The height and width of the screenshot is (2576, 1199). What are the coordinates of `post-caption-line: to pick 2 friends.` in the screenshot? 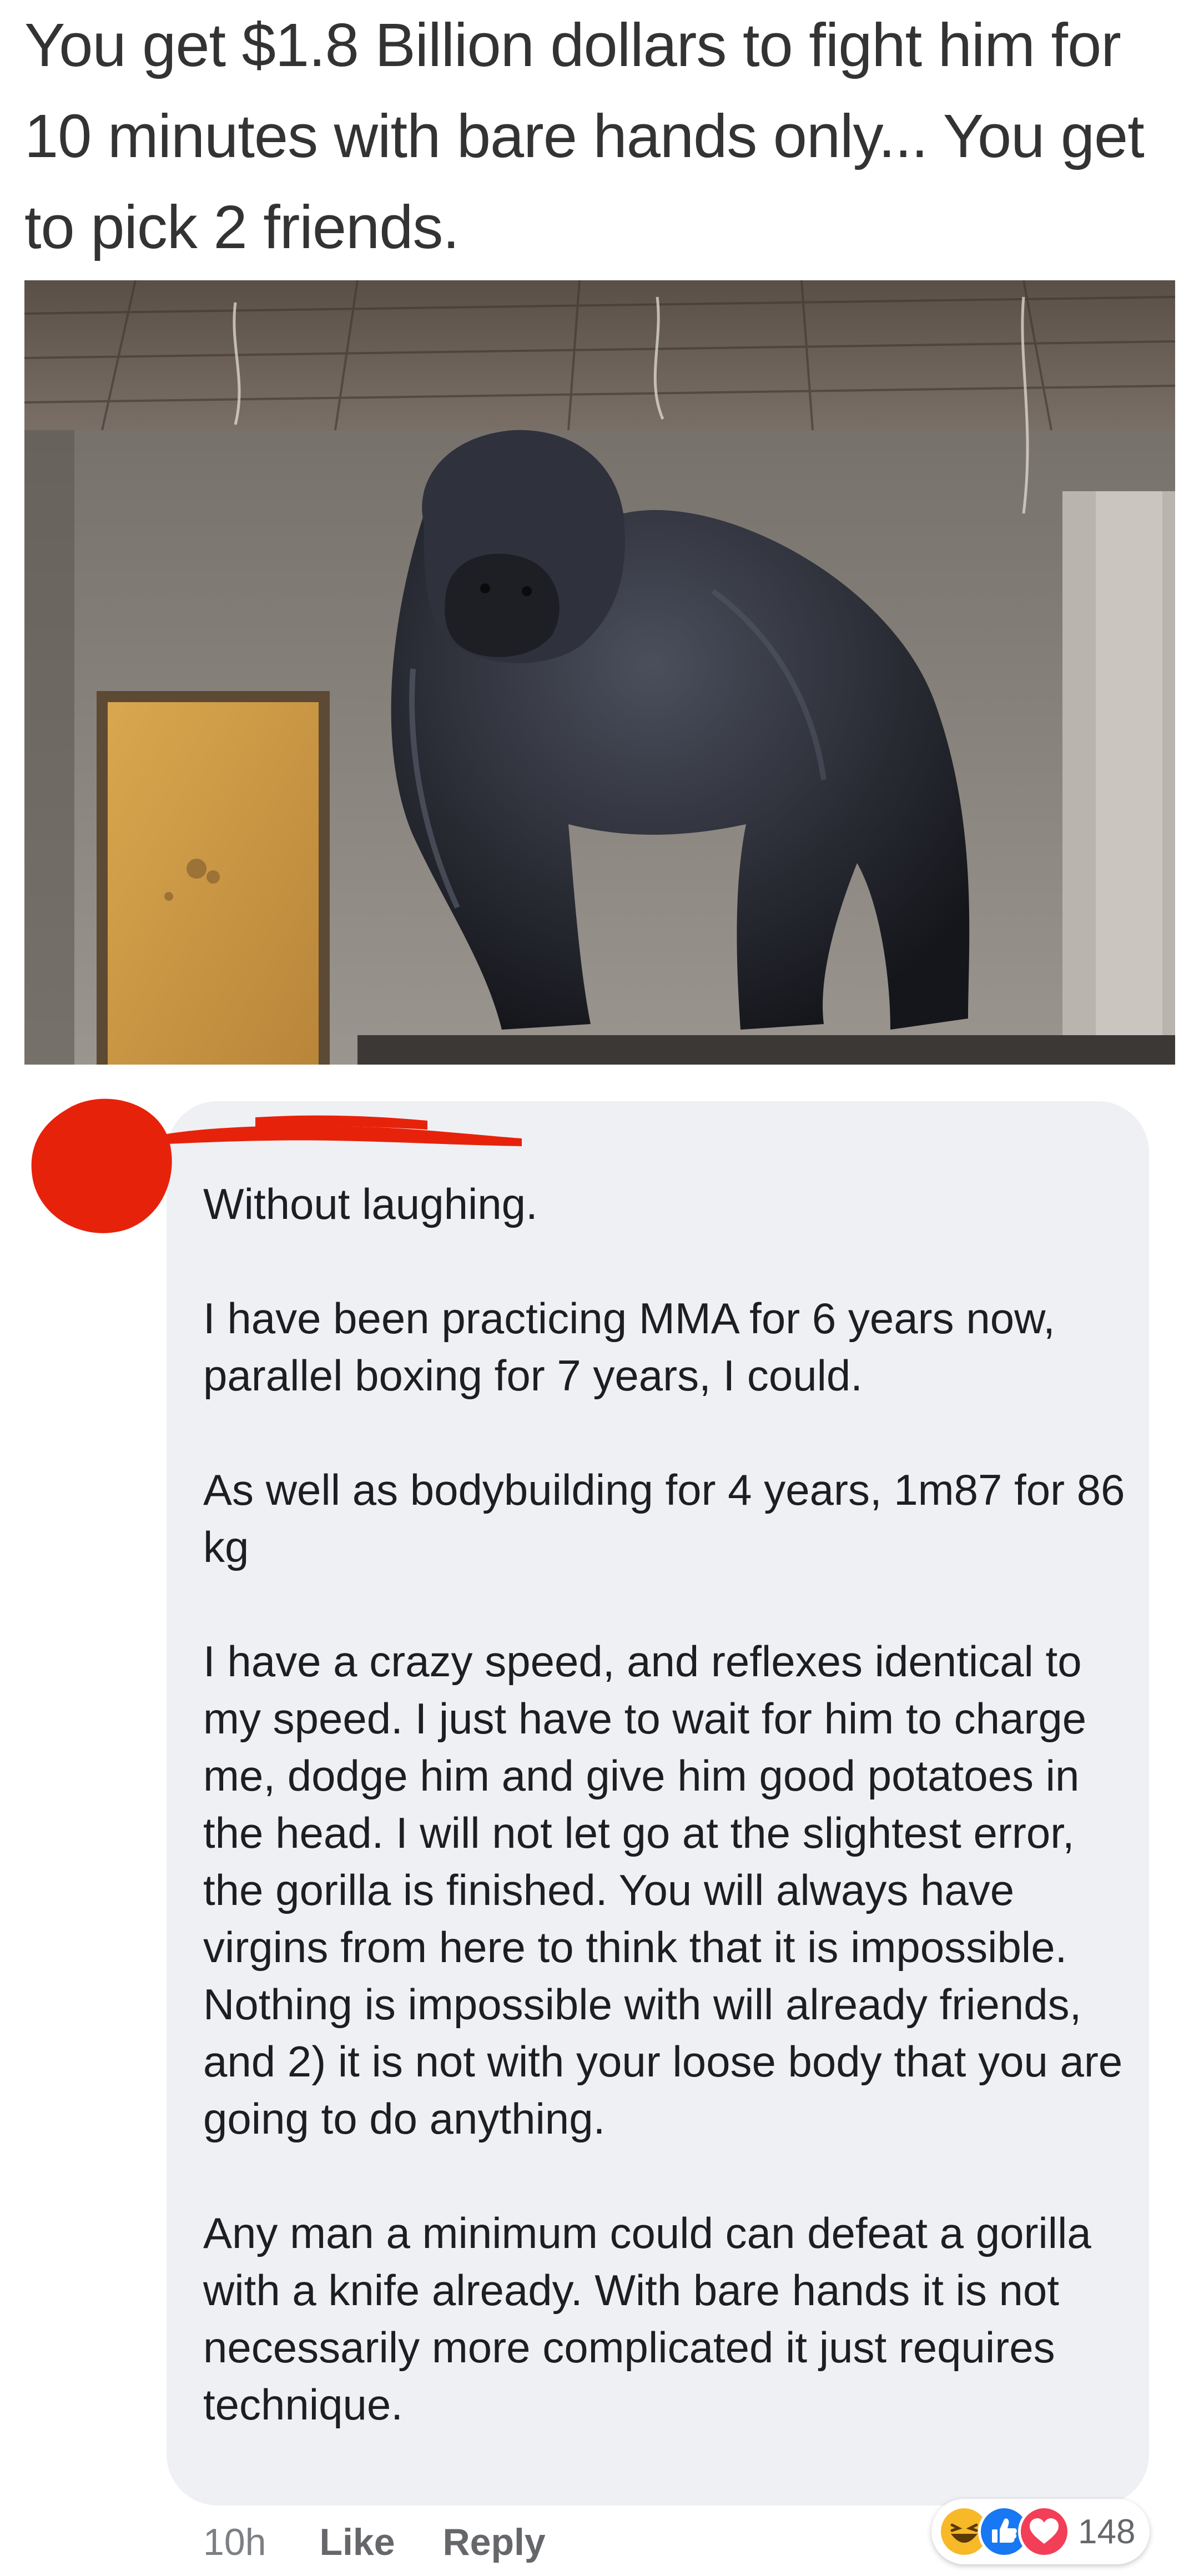 It's located at (242, 227).